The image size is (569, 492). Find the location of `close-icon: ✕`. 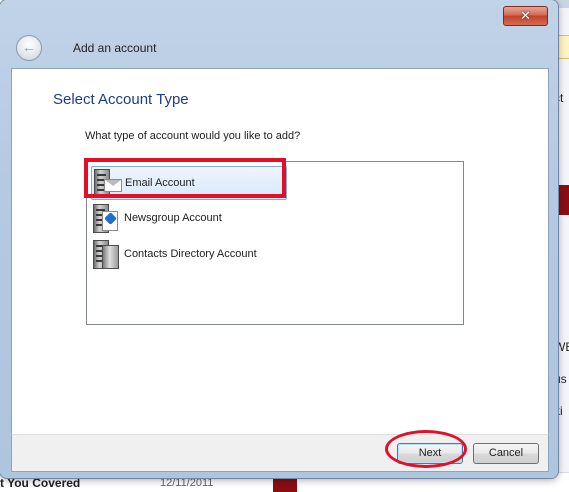

close-icon: ✕ is located at coordinates (525, 15).